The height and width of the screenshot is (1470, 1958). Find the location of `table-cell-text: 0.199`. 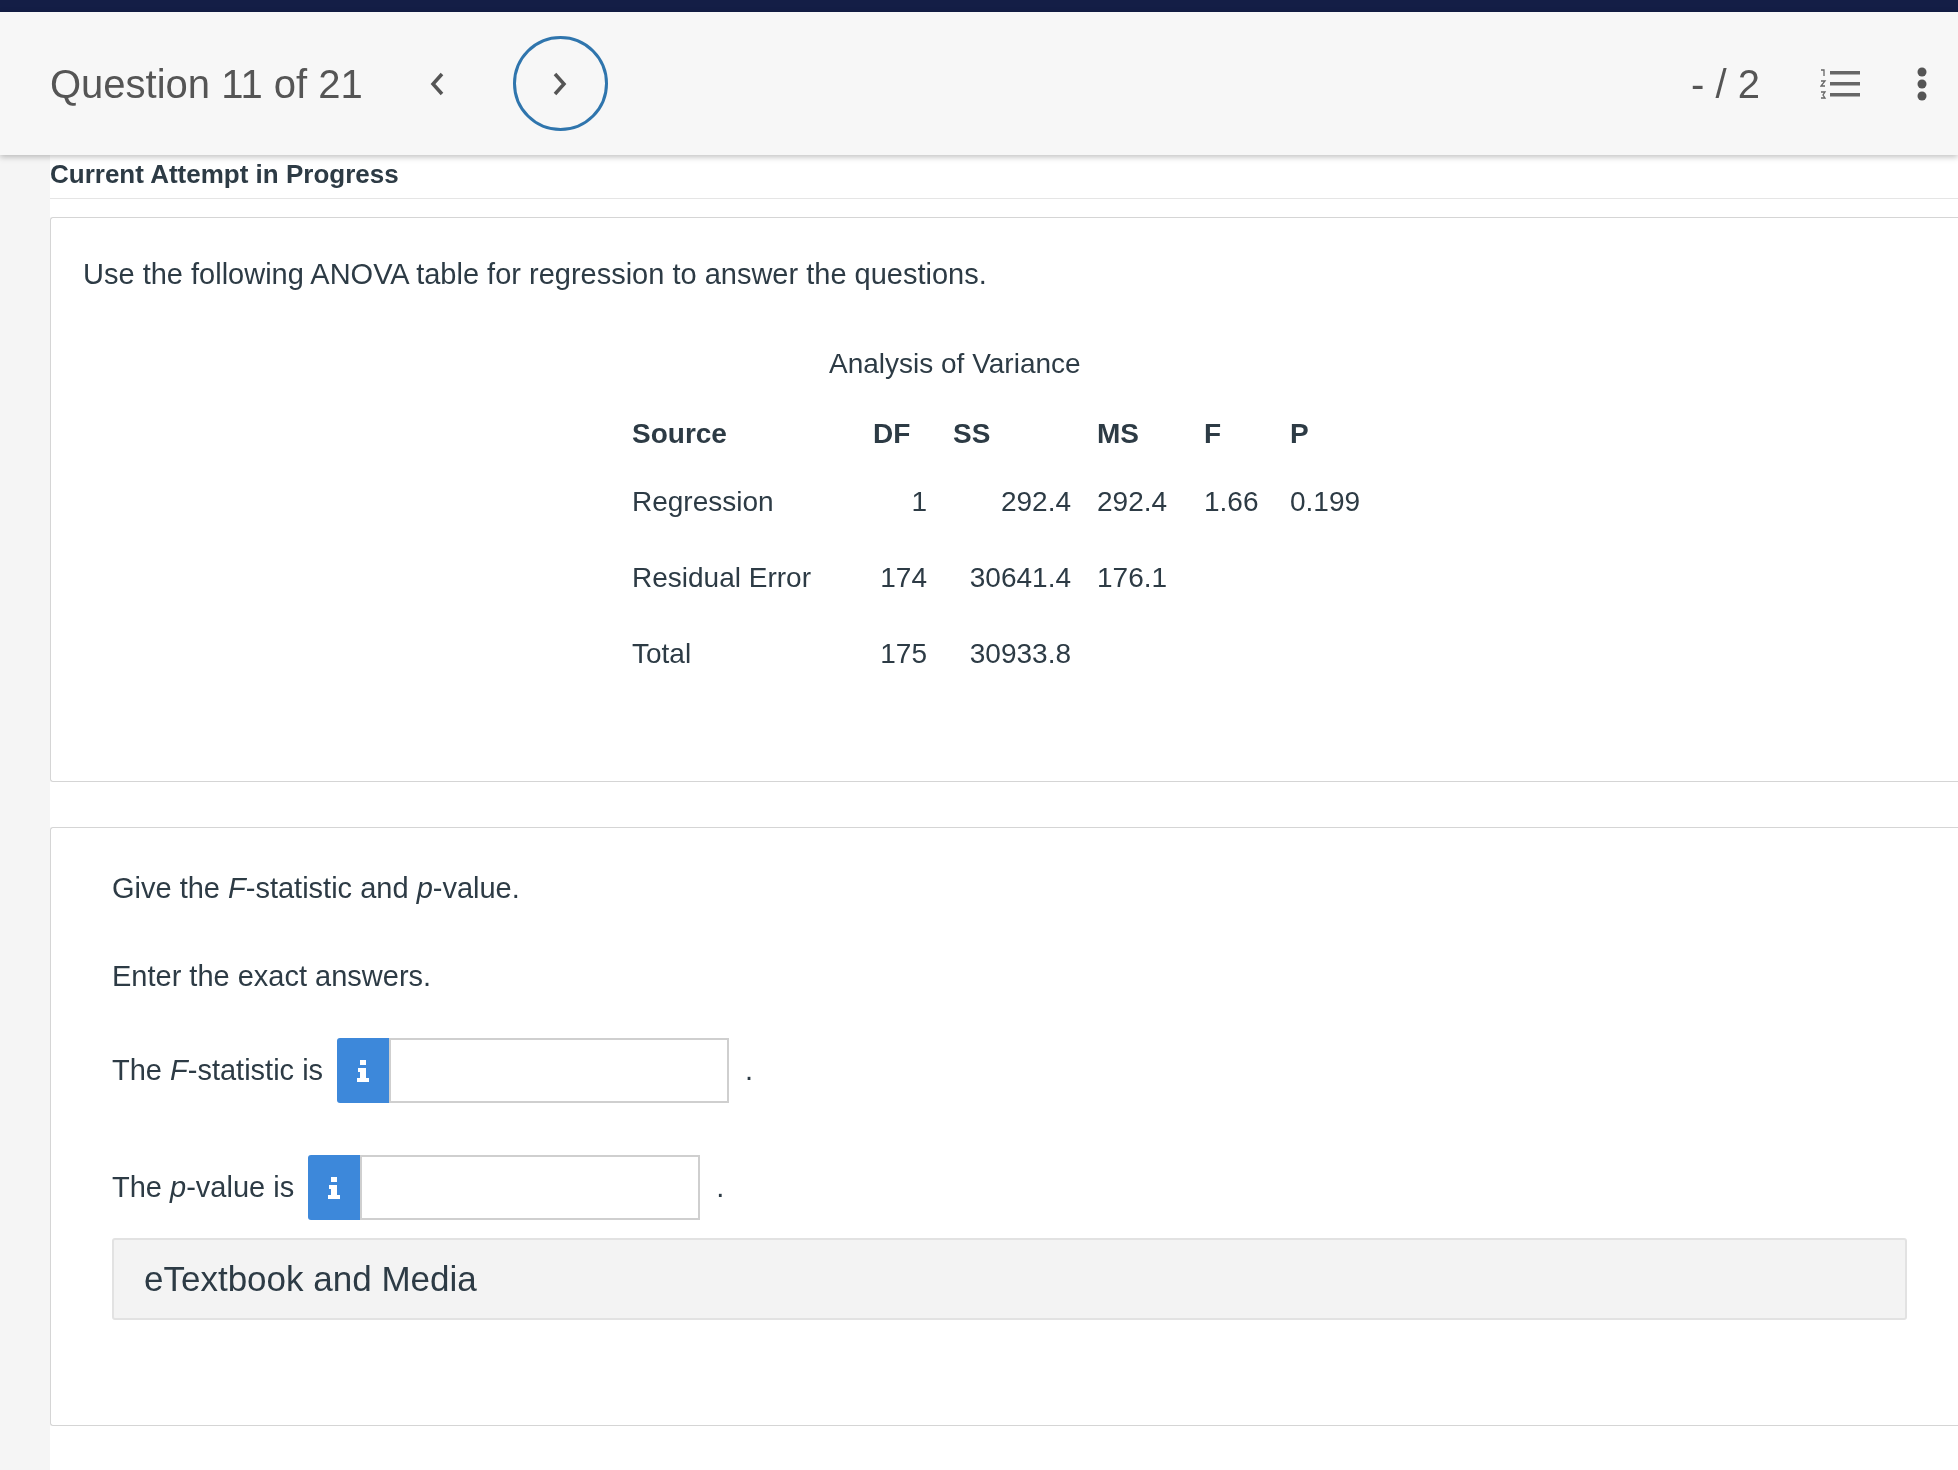

table-cell-text: 0.199 is located at coordinates (1325, 502).